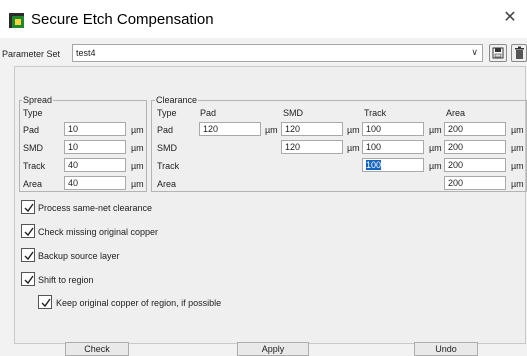 This screenshot has width=527, height=356. I want to click on spread-smd-input: 10, so click(95, 147).